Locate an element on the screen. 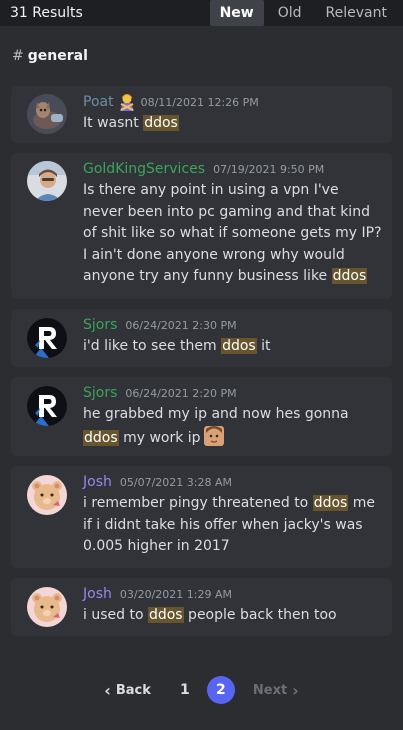 This screenshot has width=403, height=730. sort-tab-old: Old is located at coordinates (290, 13).